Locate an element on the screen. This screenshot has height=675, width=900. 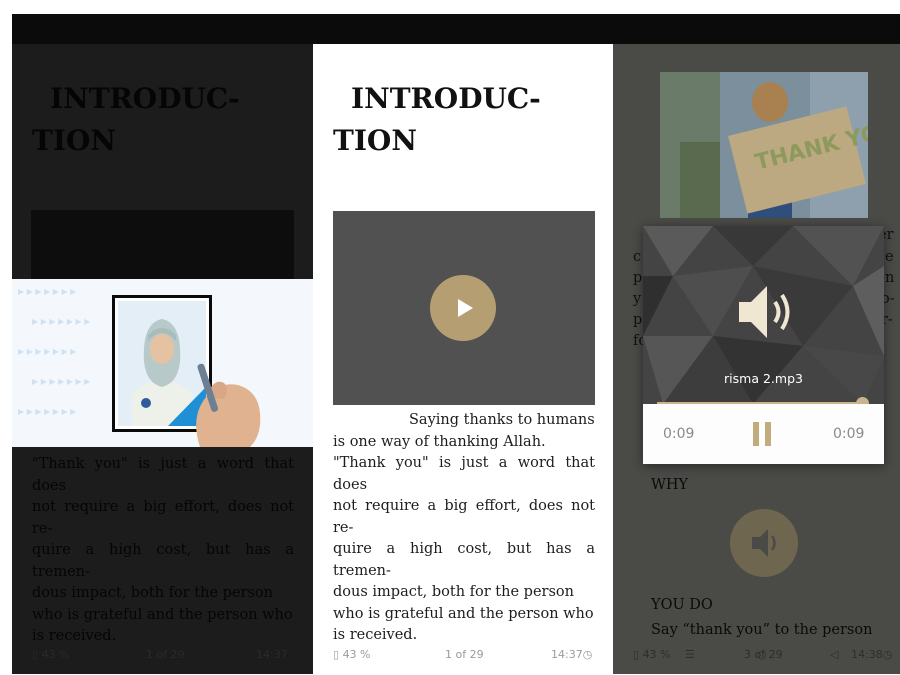
text-fragment: n is located at coordinates (890, 278).